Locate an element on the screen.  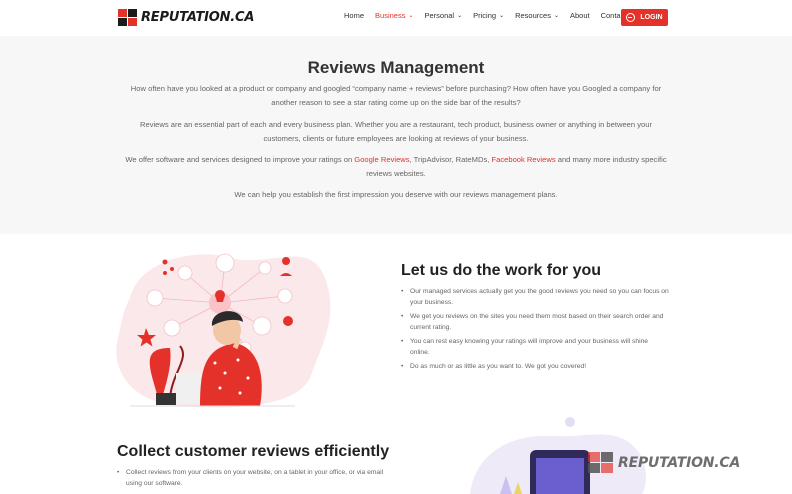
site-logo: REPUTATION.CA is located at coordinates (186, 17).